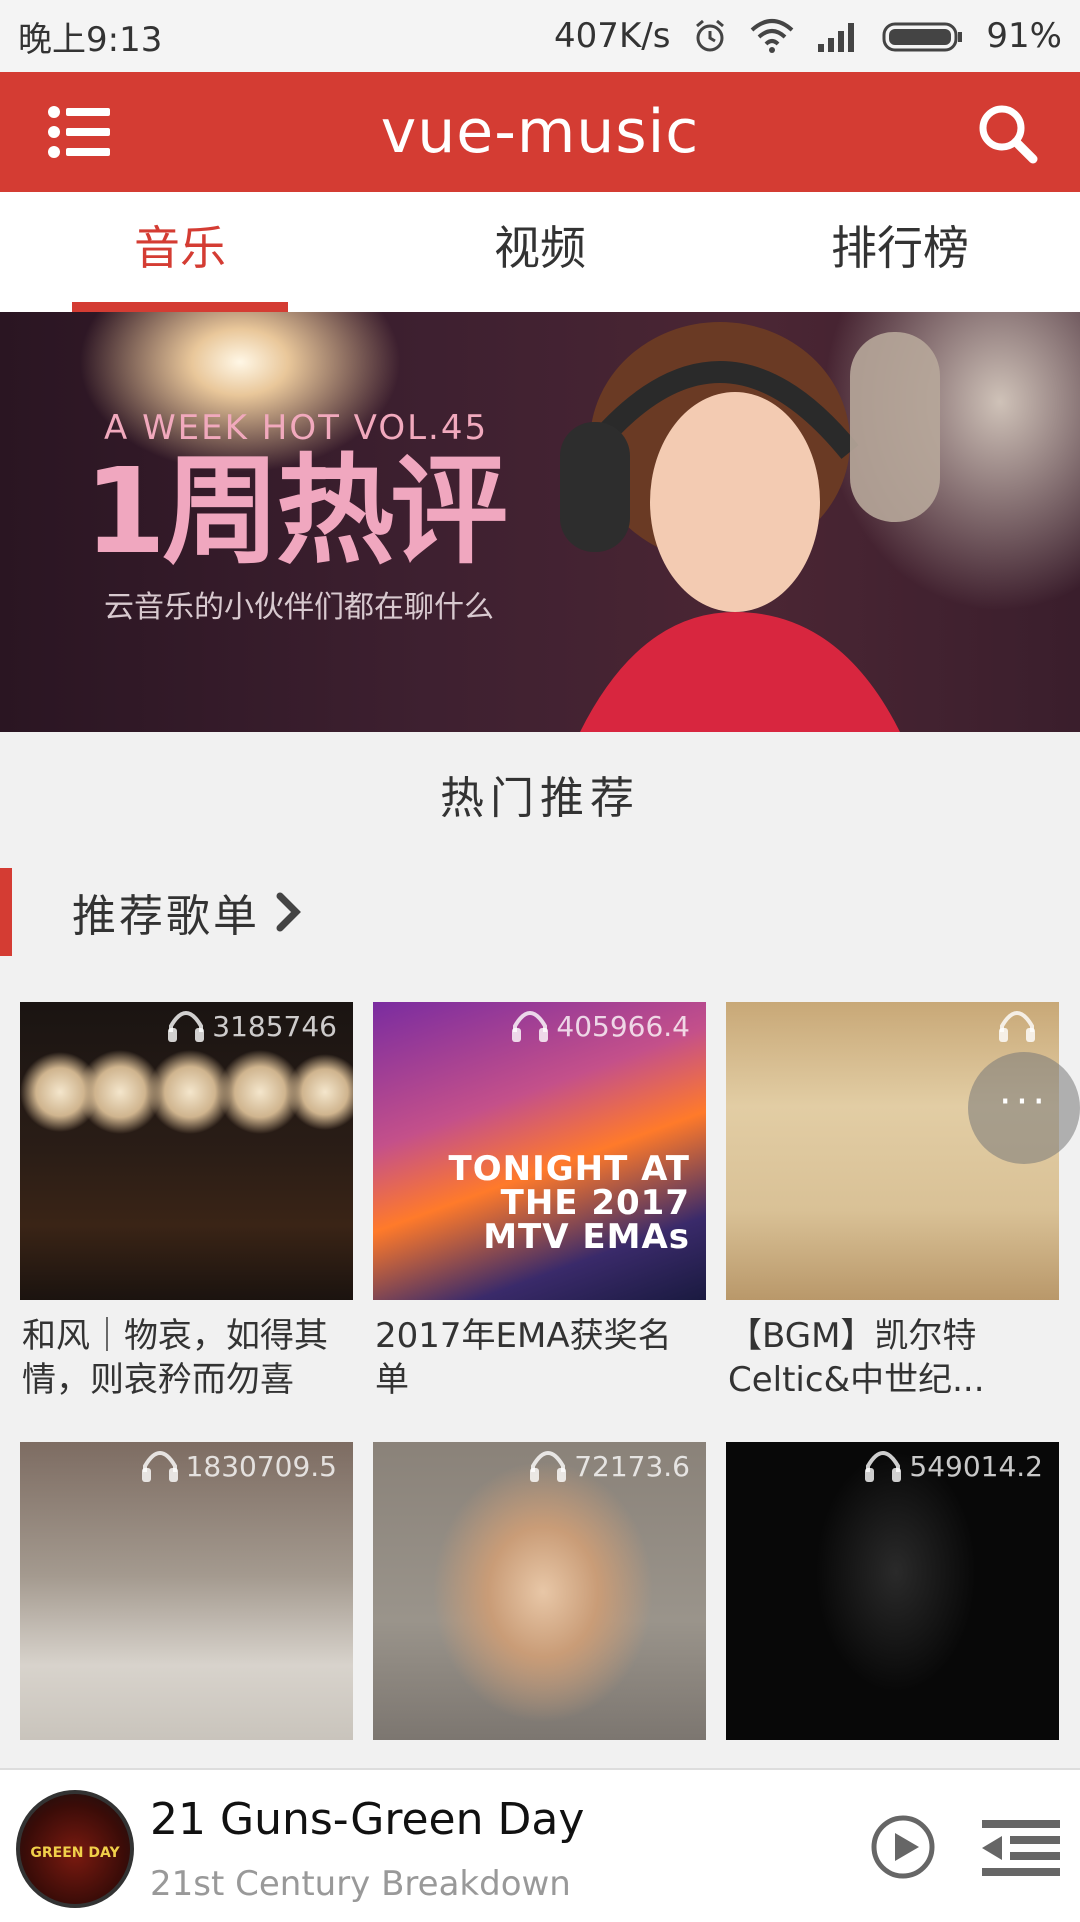 This screenshot has width=1080, height=1922. What do you see at coordinates (299, 607) in the screenshot?
I see `banner-subtitle: 云音乐的小伙伴们都在聊什么` at bounding box center [299, 607].